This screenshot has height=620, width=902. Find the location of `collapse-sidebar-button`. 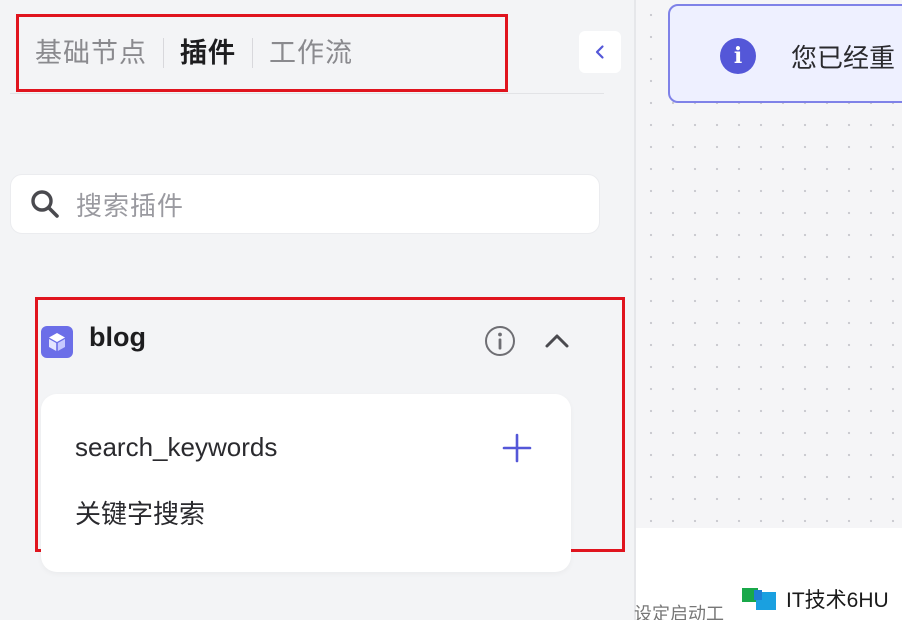

collapse-sidebar-button is located at coordinates (600, 52).